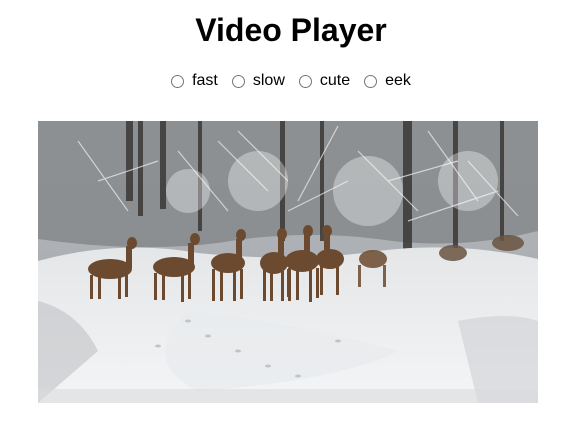 This screenshot has width=582, height=435. I want to click on option-eek: eek, so click(387, 81).